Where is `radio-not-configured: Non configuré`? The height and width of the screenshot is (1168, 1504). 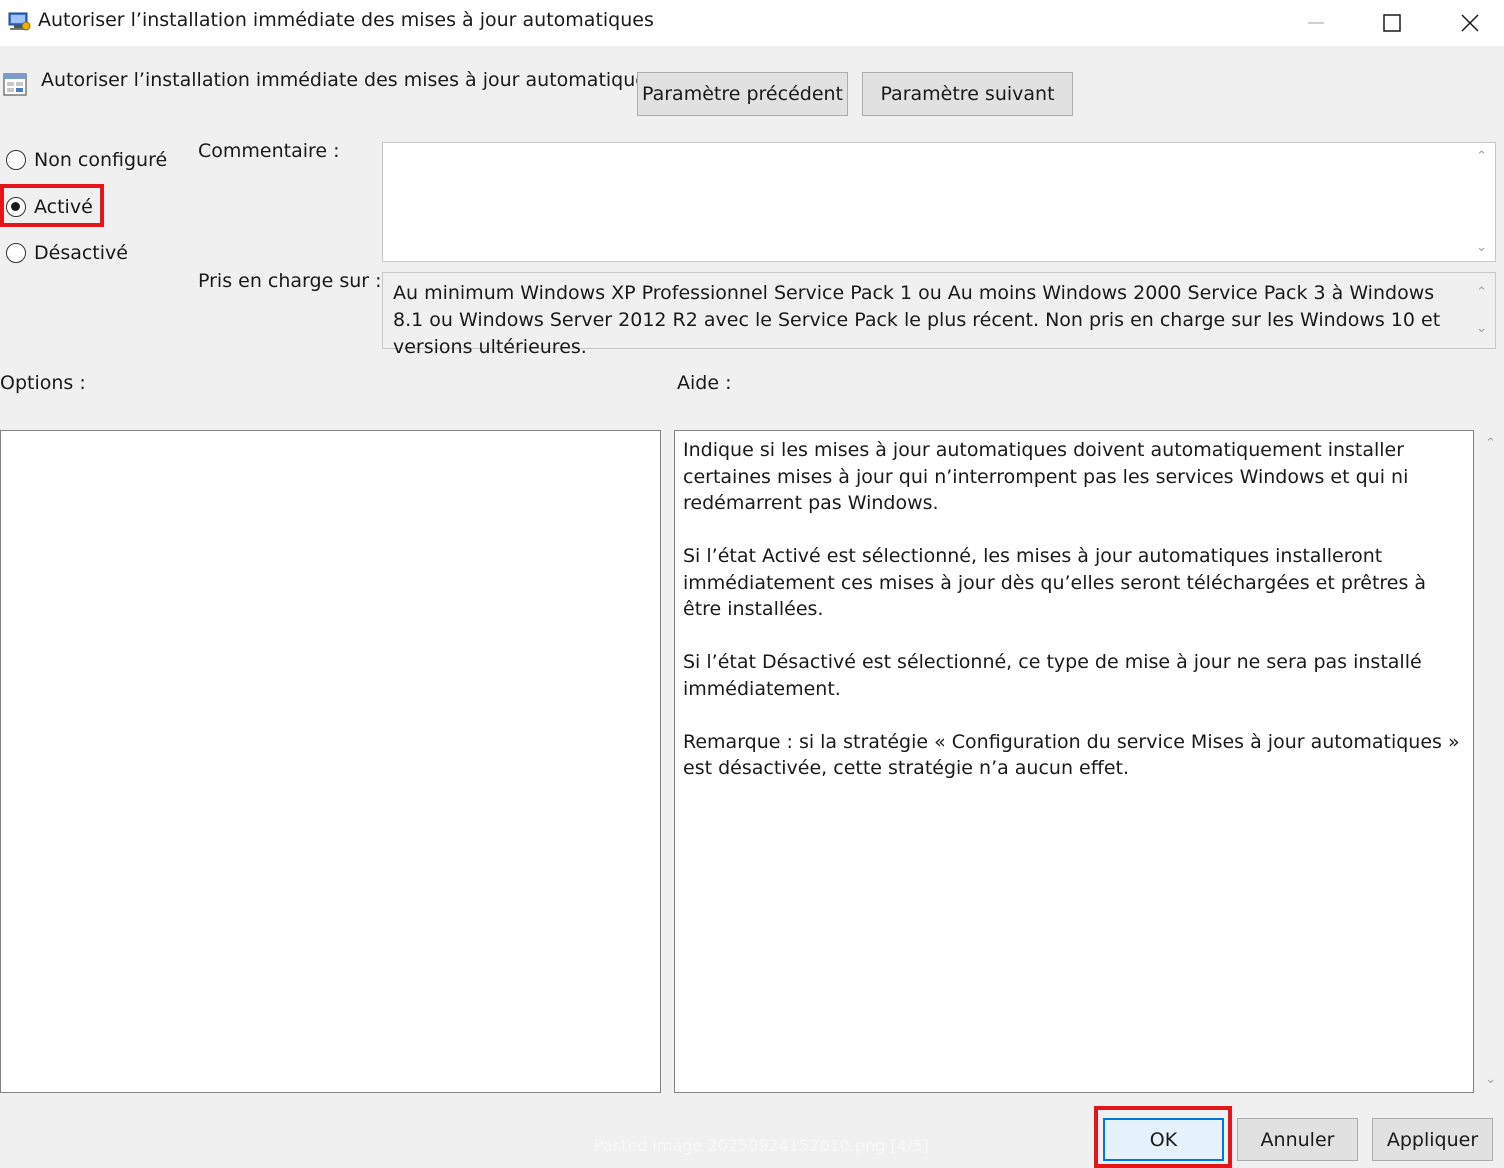 radio-not-configured: Non configuré is located at coordinates (86, 160).